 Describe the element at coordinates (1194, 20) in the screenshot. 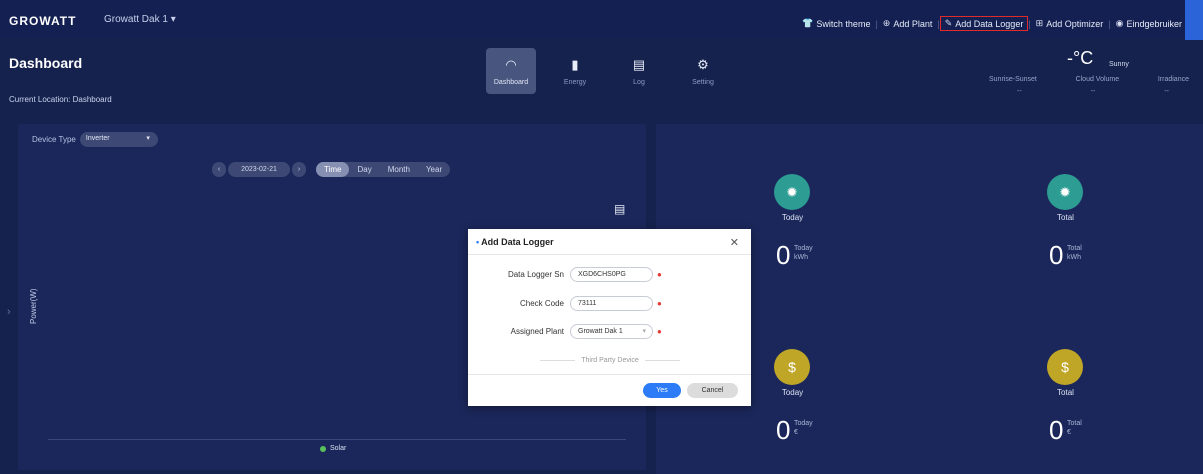

I see `logout-button` at that location.